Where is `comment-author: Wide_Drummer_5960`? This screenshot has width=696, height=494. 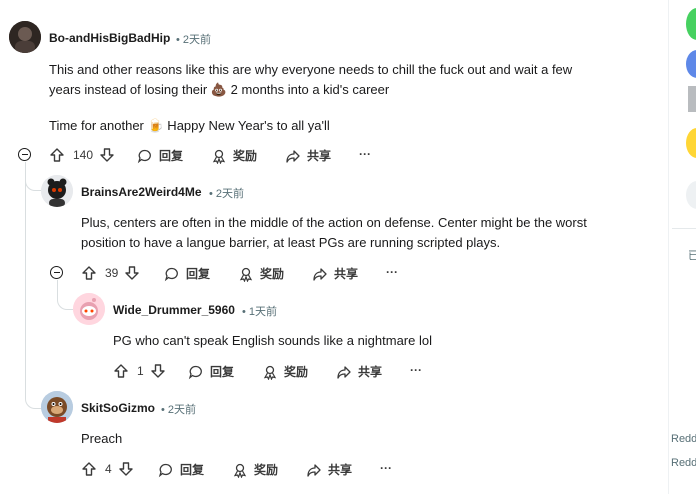
comment-author: Wide_Drummer_5960 is located at coordinates (174, 310).